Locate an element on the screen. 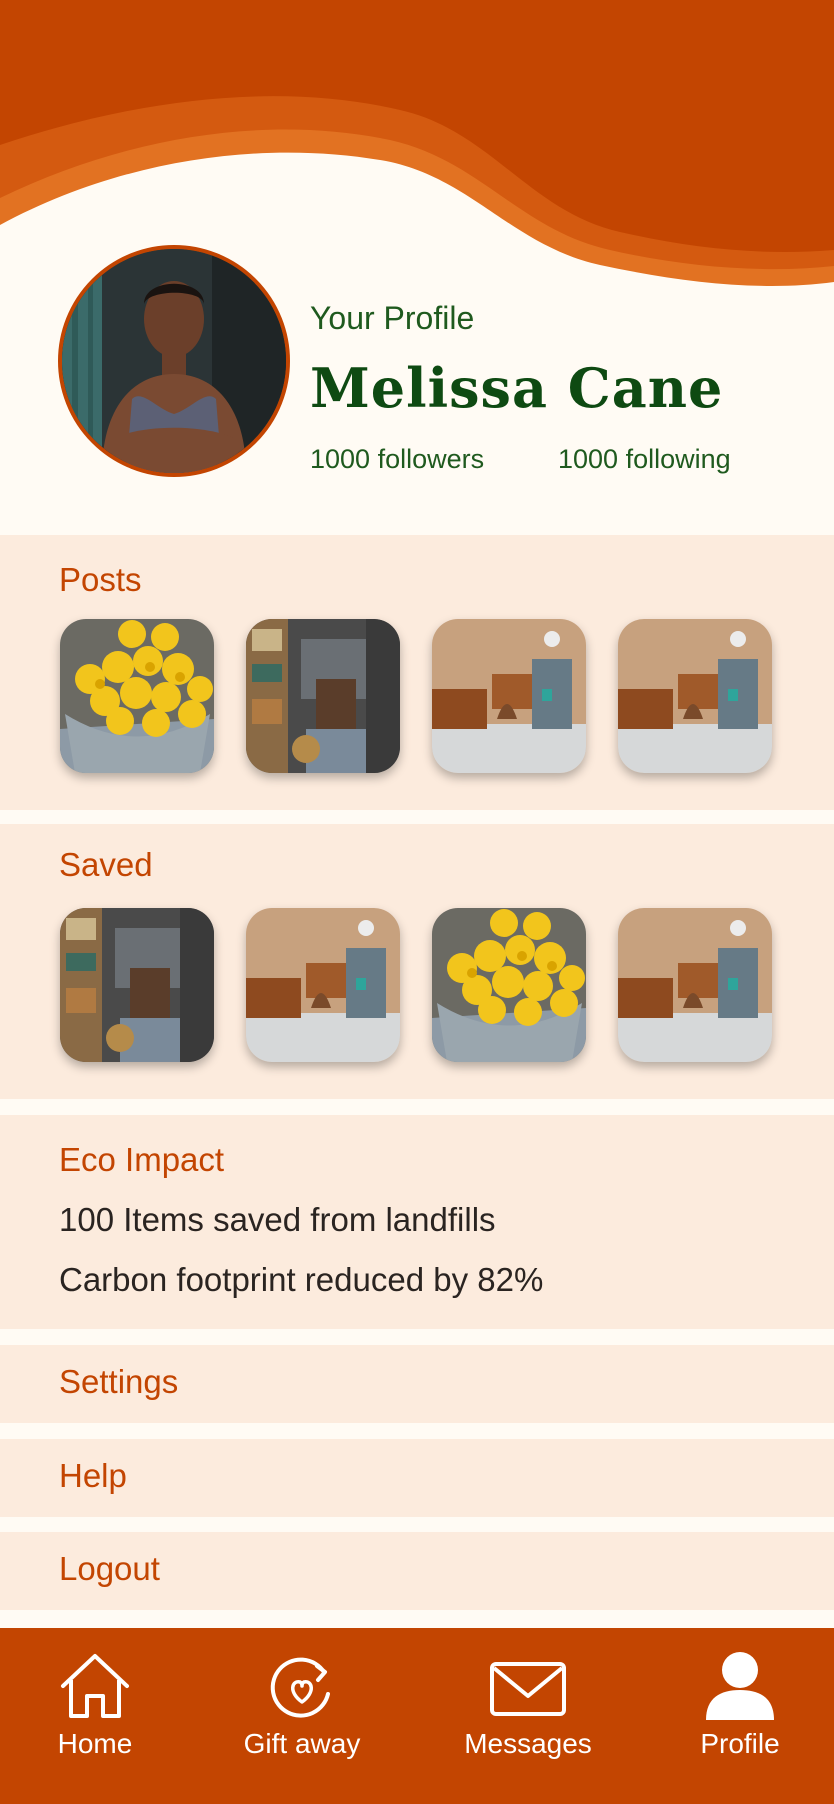 The width and height of the screenshot is (834, 1804). user-name: Melissa Cane is located at coordinates (517, 388).